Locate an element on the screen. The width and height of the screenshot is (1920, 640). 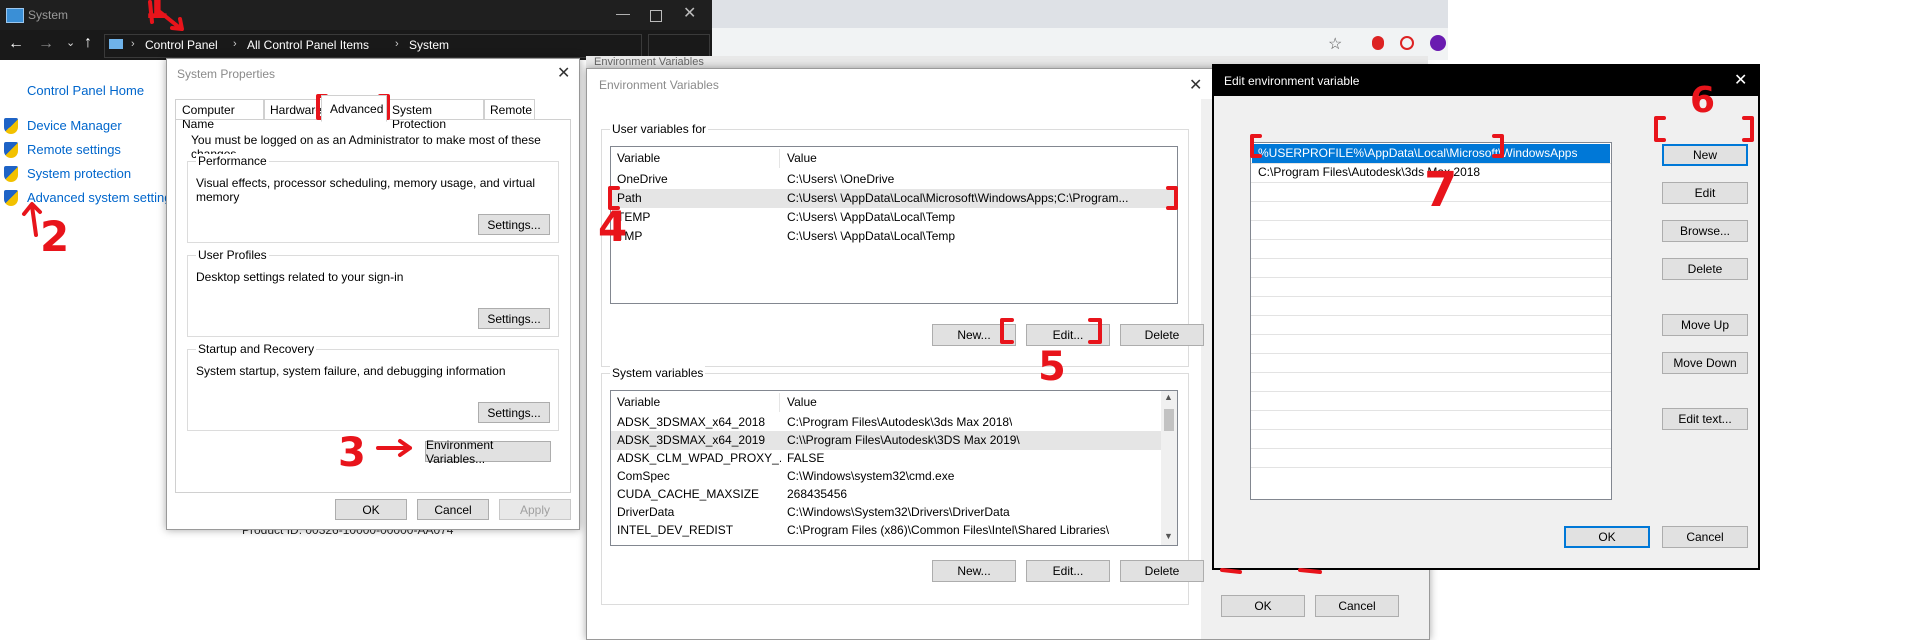
apply-button: Apply is located at coordinates (535, 509).